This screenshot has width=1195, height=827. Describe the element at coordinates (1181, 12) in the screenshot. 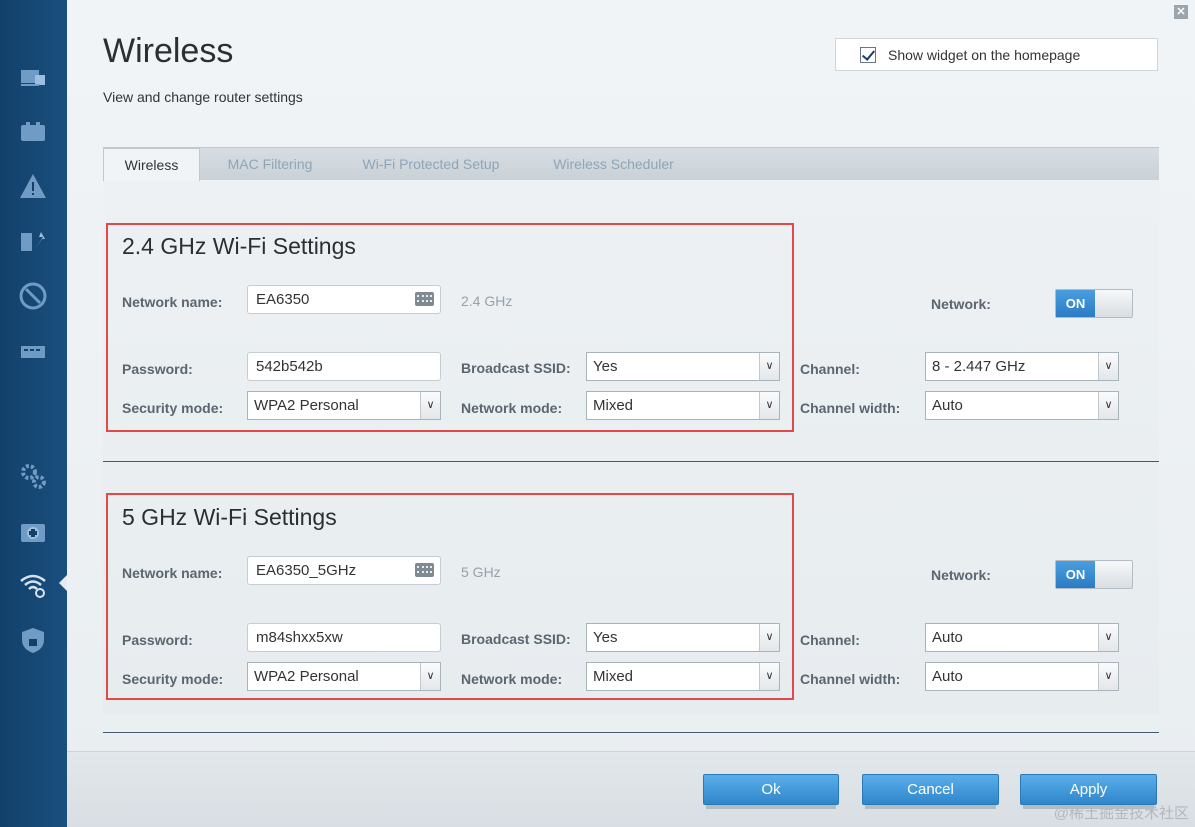

I see `close-icon: ✕` at that location.